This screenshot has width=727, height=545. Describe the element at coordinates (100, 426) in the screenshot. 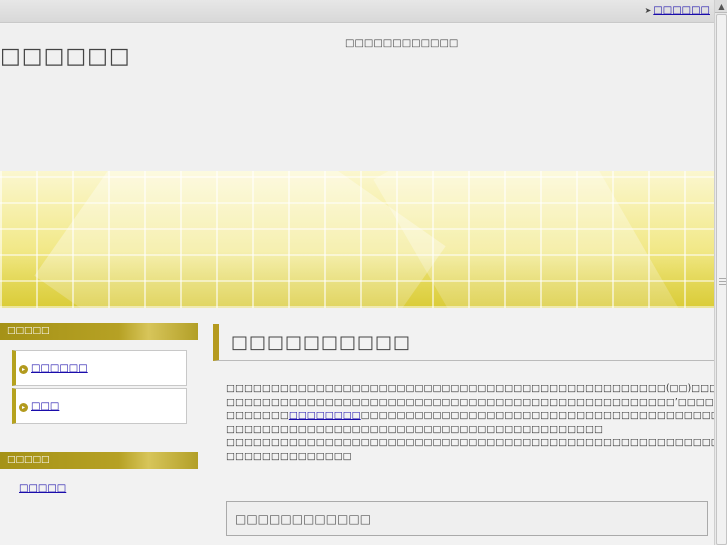

I see `sidebar: □□□□□ ▸ □□□□□□ ▸ □□□ □□□□□ □□□□□` at that location.